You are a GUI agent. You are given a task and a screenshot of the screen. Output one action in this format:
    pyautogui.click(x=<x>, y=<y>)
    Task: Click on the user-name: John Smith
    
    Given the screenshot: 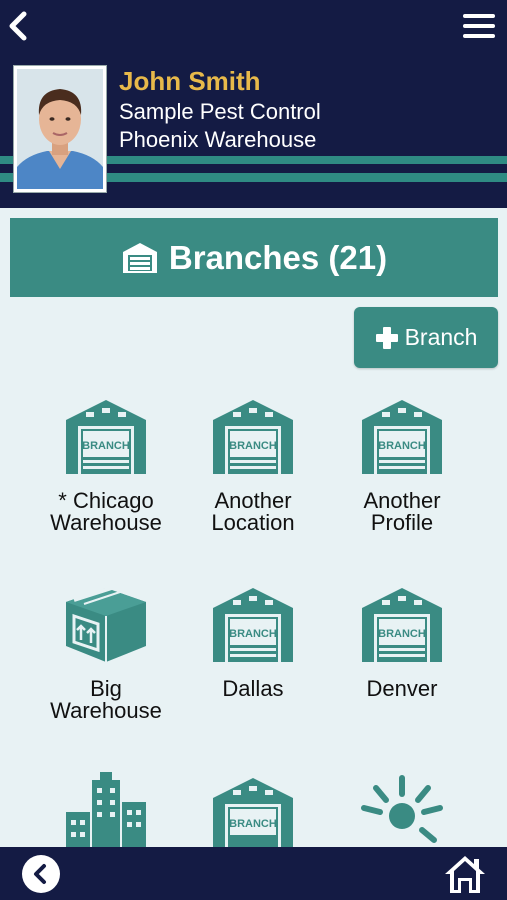 What is the action you would take?
    pyautogui.click(x=190, y=81)
    